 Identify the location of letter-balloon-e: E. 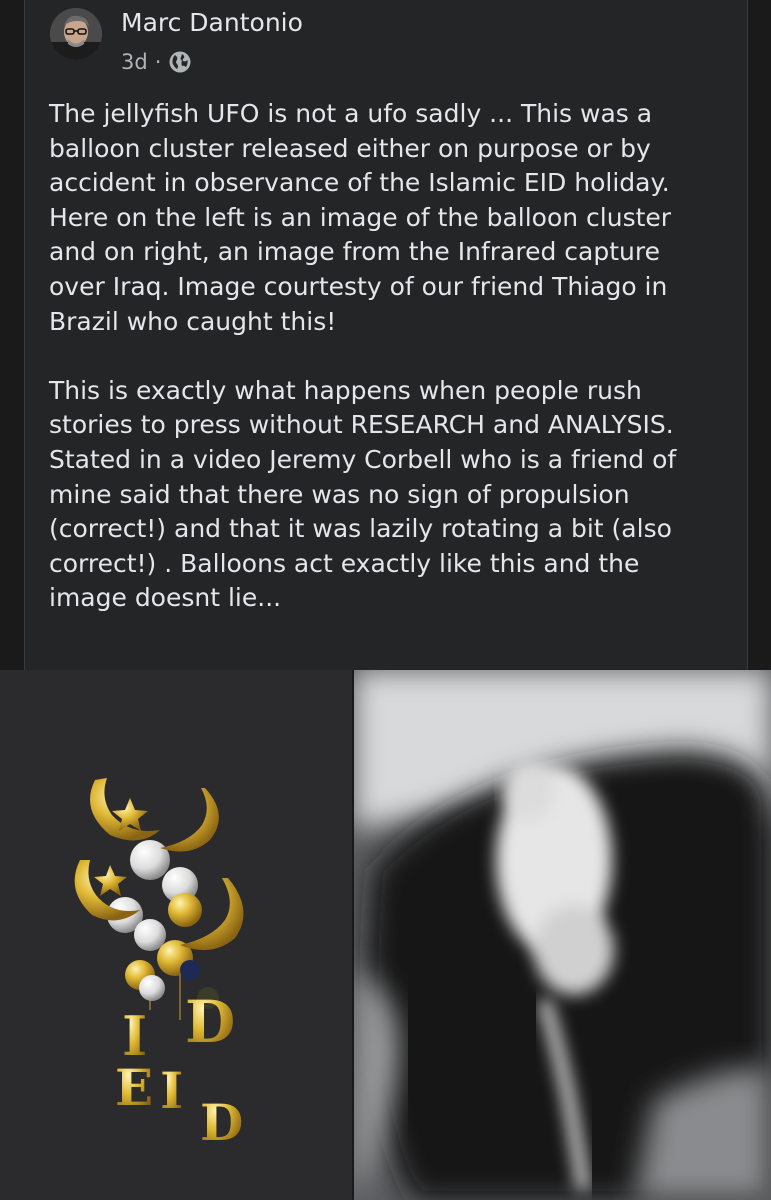
(134, 1087).